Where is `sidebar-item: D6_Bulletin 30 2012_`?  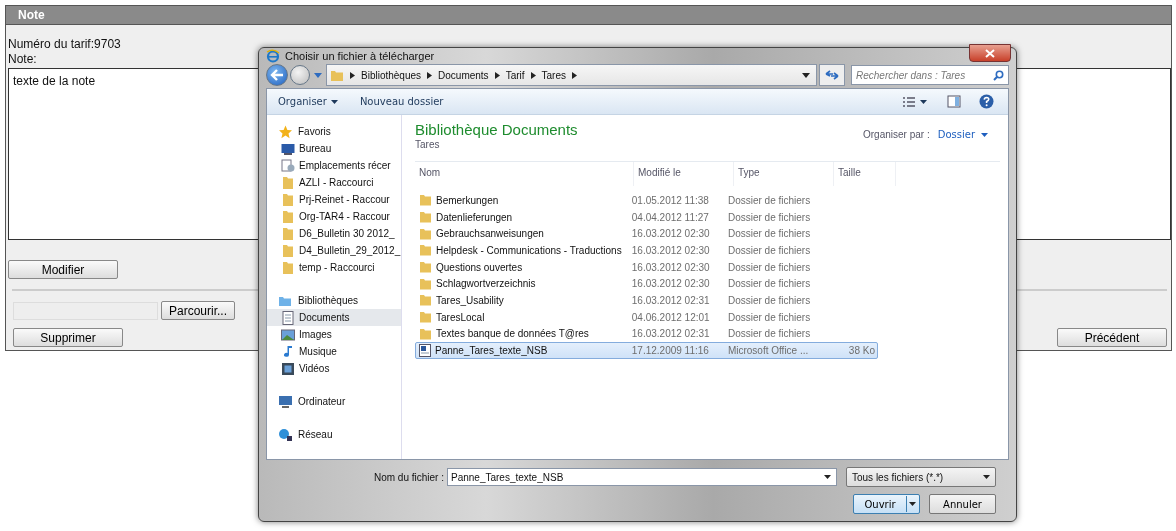
sidebar-item: D6_Bulletin 30 2012_ is located at coordinates (334, 233).